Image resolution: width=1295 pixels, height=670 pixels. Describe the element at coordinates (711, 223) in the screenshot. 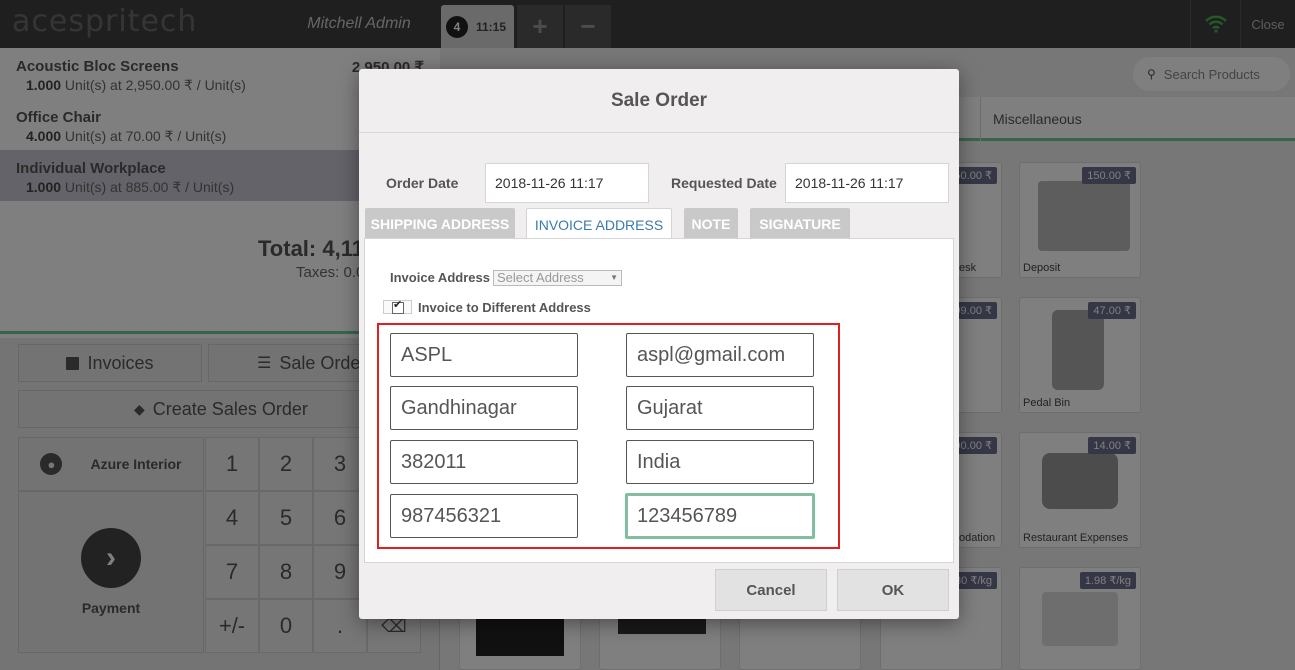

I see `tab-note: NOTE` at that location.